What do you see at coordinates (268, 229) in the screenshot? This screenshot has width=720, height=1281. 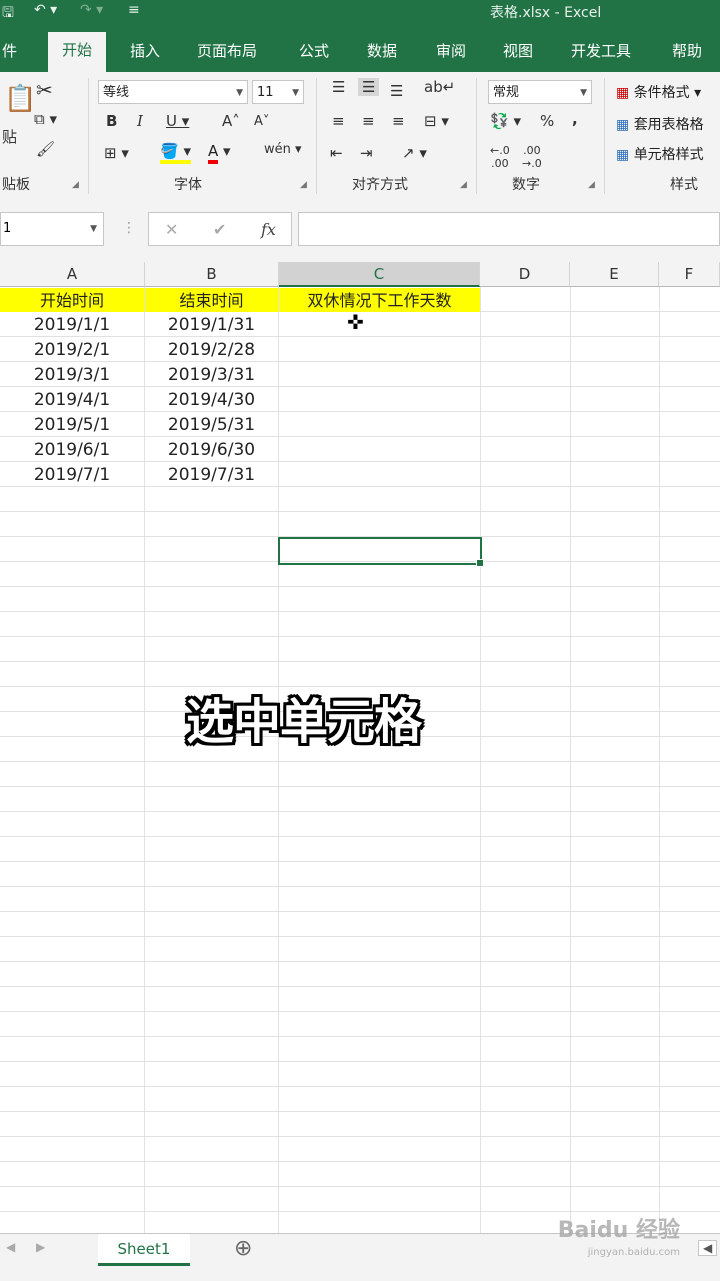 I see `insert-function-icon: fx` at bounding box center [268, 229].